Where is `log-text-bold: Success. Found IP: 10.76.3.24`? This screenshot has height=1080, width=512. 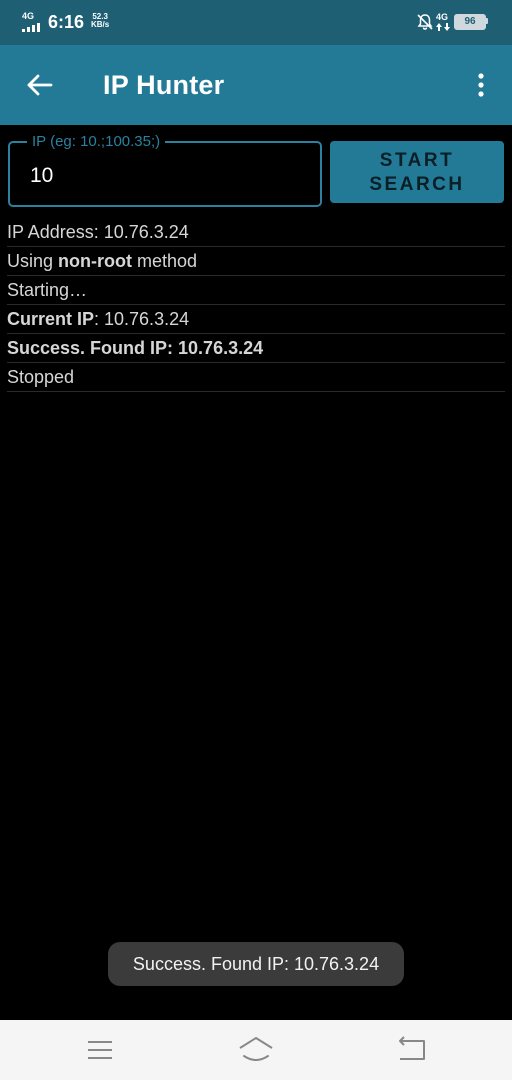
log-text-bold: Success. Found IP: 10.76.3.24 is located at coordinates (135, 348).